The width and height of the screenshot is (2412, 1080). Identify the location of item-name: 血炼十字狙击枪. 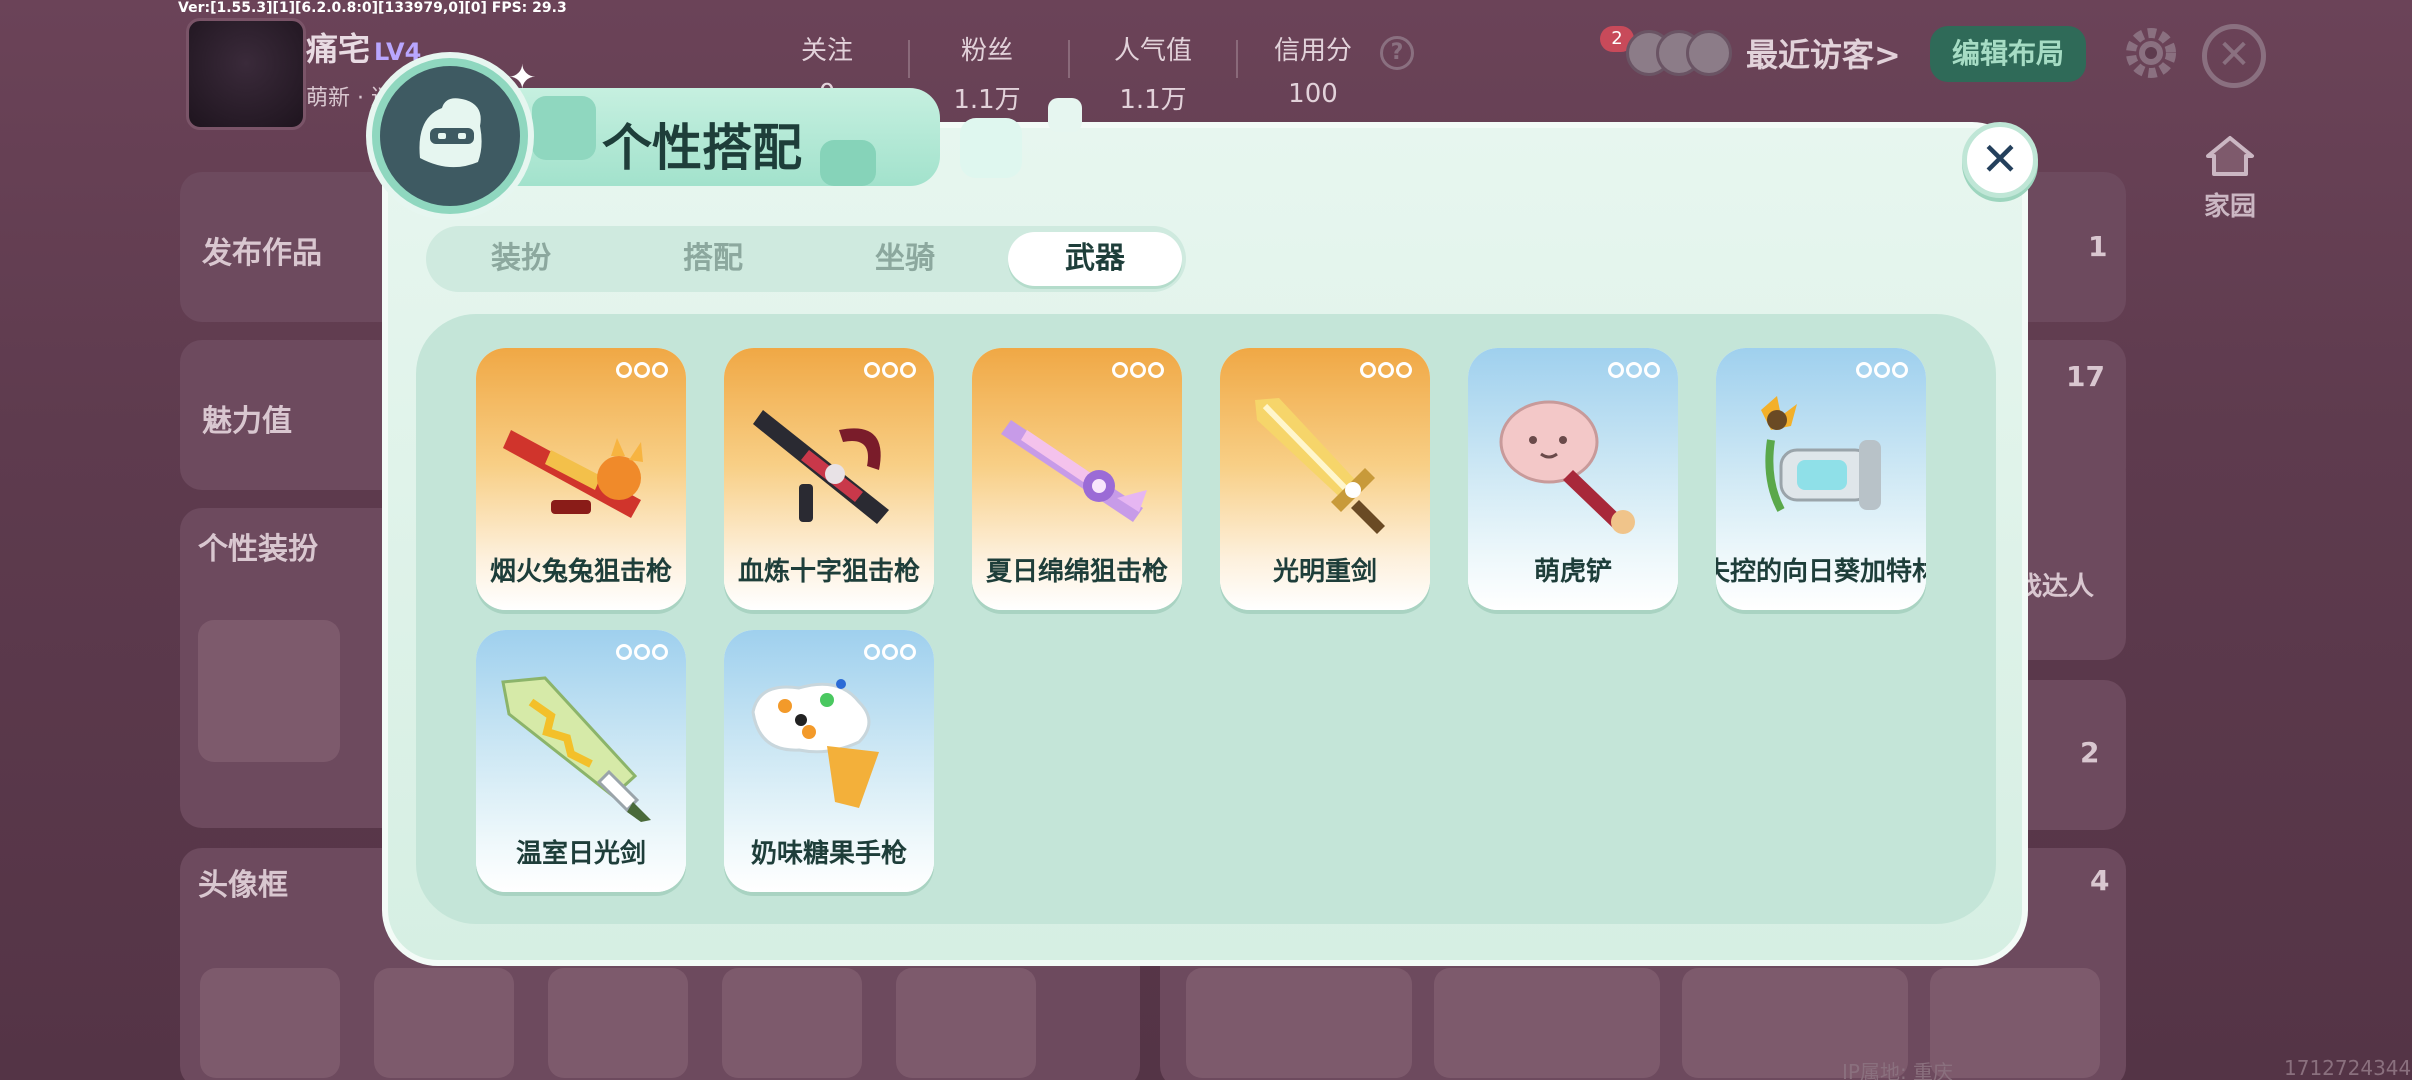
(828, 572).